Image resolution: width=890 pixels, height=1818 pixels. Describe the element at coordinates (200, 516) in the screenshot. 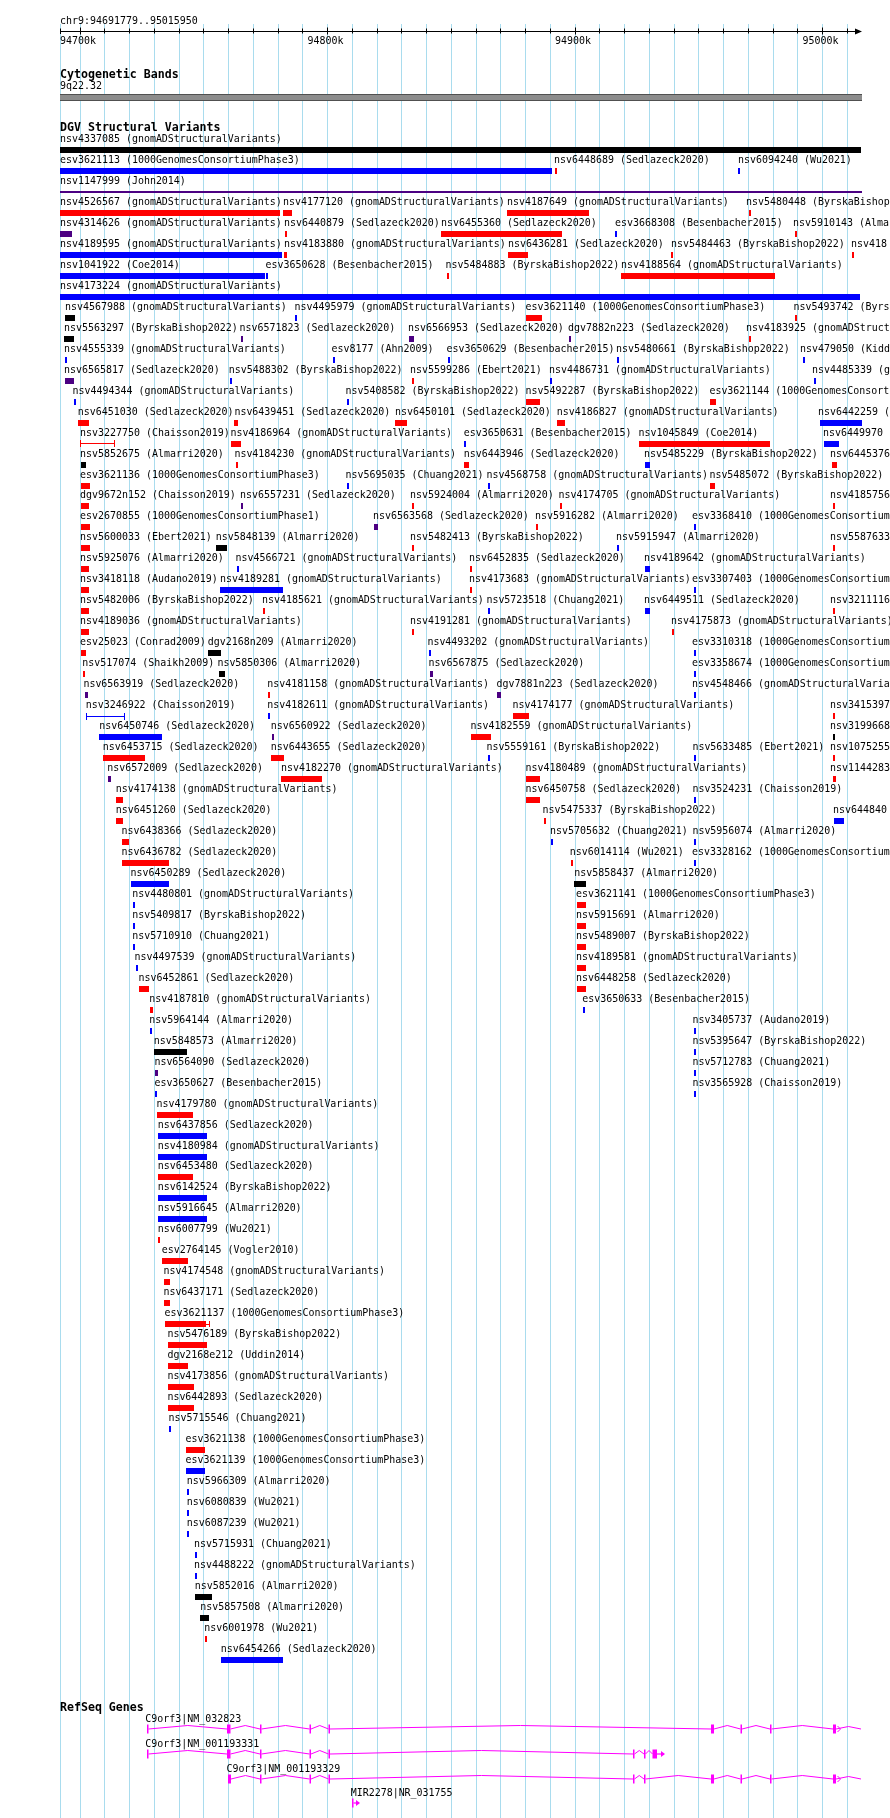

I see `variant-label: esv2670855 (1000GenomesConsortiumPhase1)` at that location.